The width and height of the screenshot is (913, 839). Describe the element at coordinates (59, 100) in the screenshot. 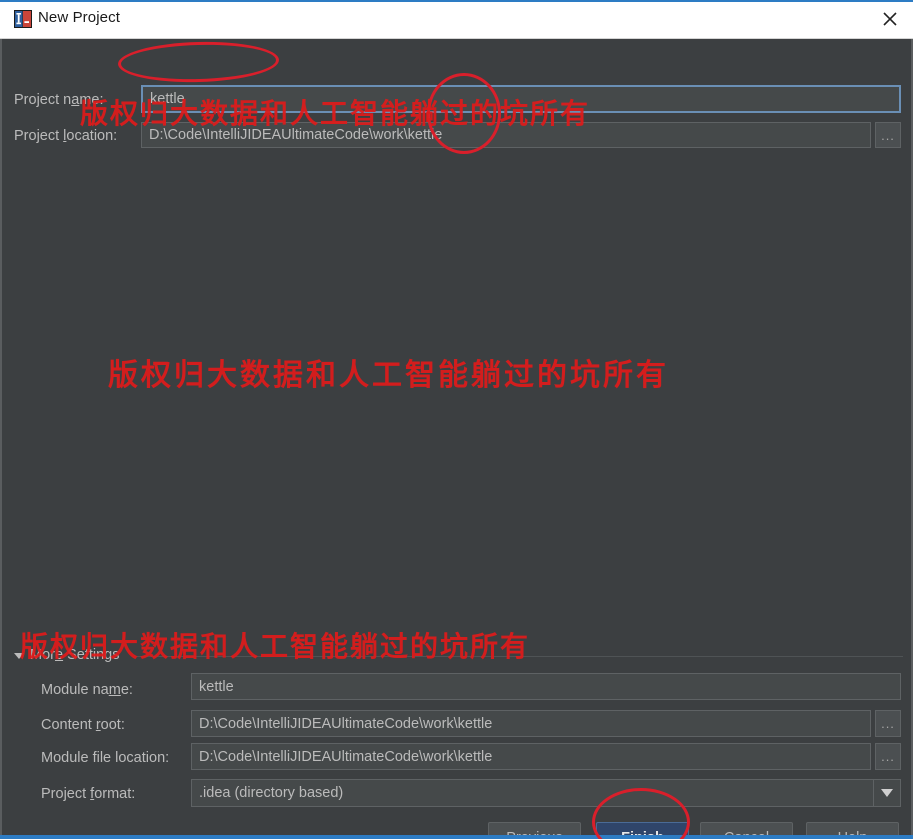

I see `project-name-label: Project name:` at that location.